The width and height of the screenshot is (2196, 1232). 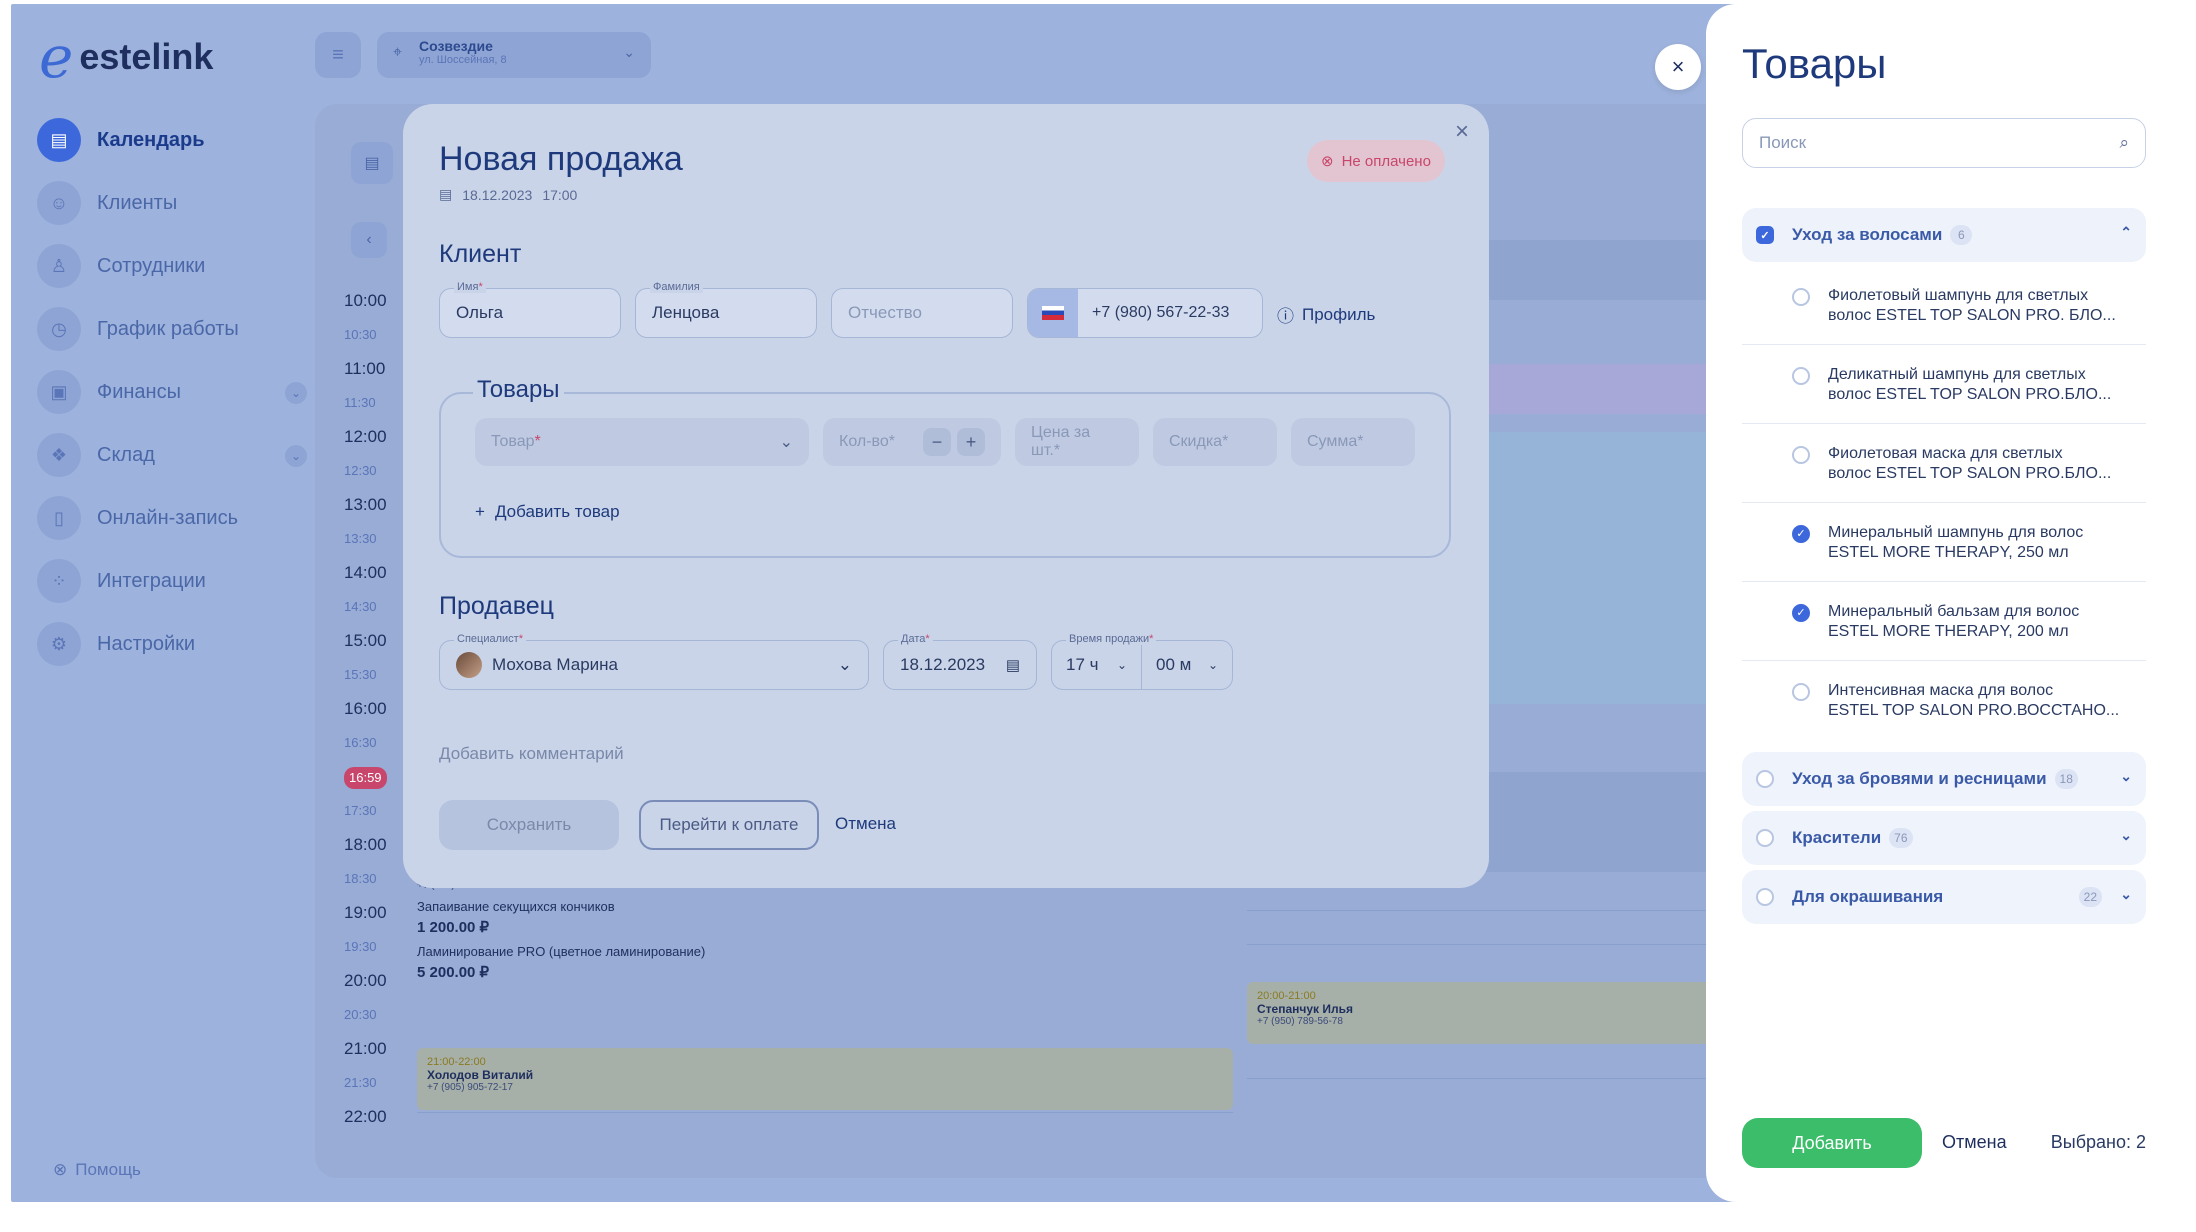 What do you see at coordinates (360, 470) in the screenshot?
I see `time-label: 12:30` at bounding box center [360, 470].